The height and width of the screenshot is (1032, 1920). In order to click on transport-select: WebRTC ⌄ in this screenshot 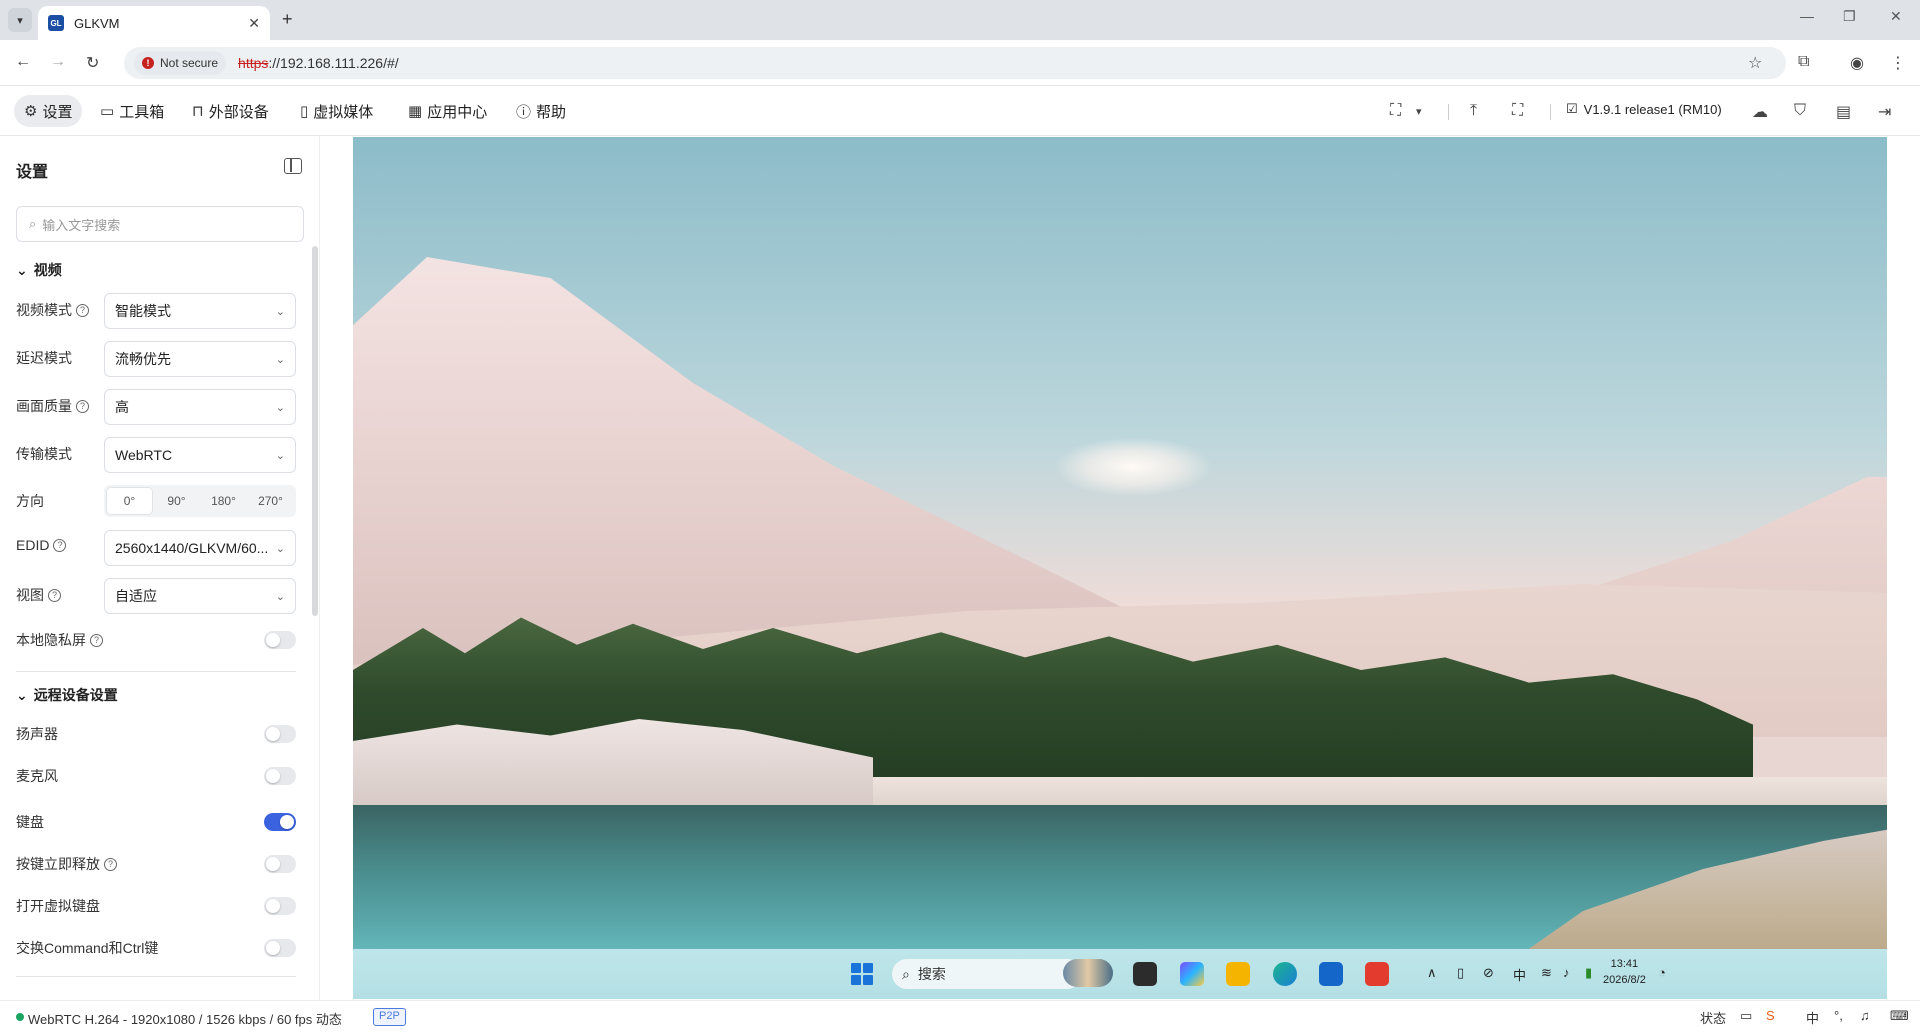, I will do `click(200, 455)`.